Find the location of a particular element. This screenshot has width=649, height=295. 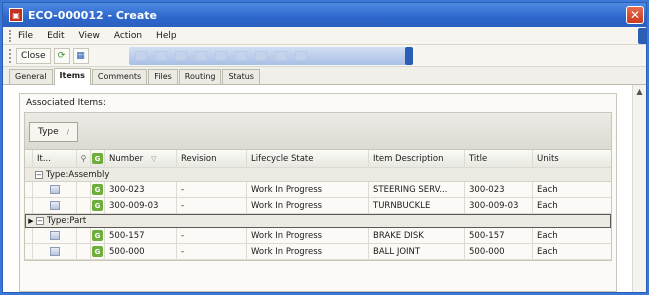

window-title: ECO-000012 - Create is located at coordinates (92, 15).